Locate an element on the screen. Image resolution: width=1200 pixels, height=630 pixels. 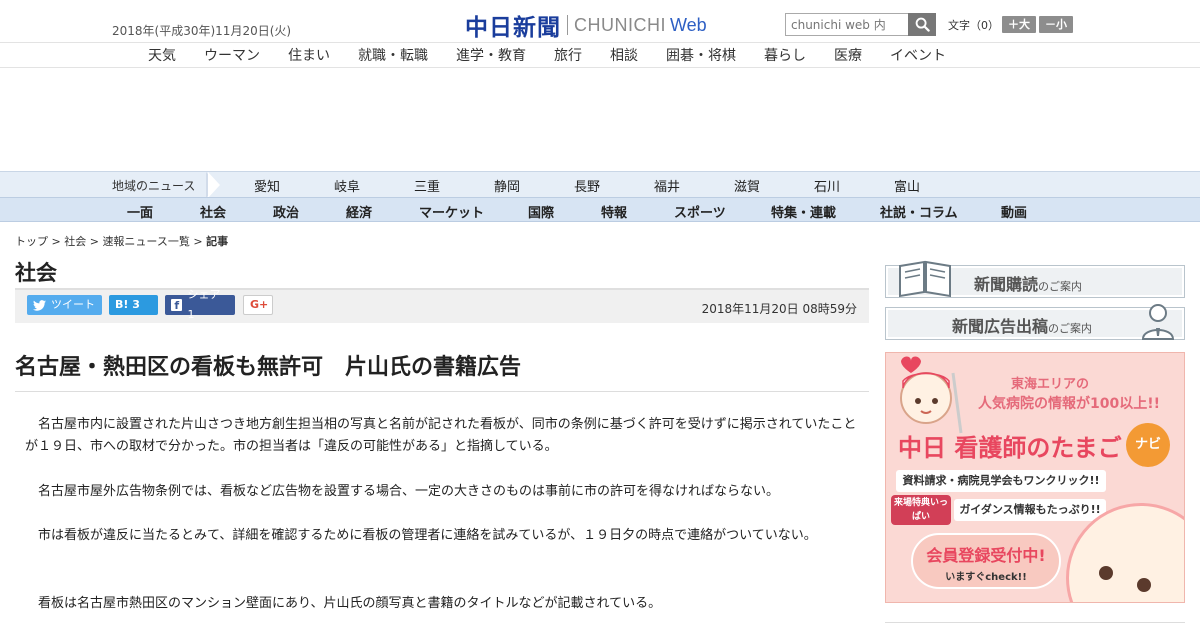
service-nav-item: 暮らし is located at coordinates (785, 55).